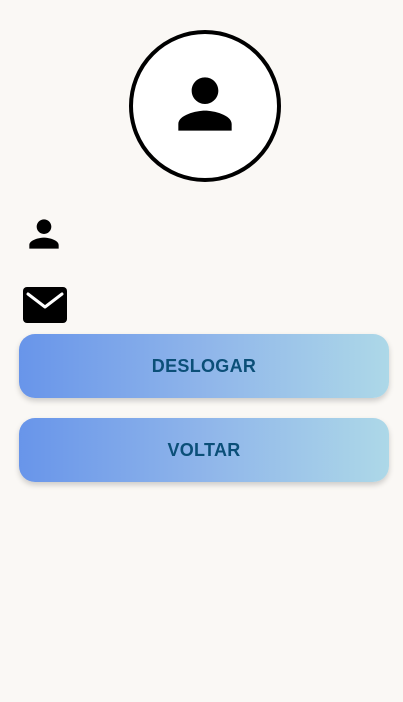 The width and height of the screenshot is (403, 702). I want to click on user-email-row, so click(51, 305).